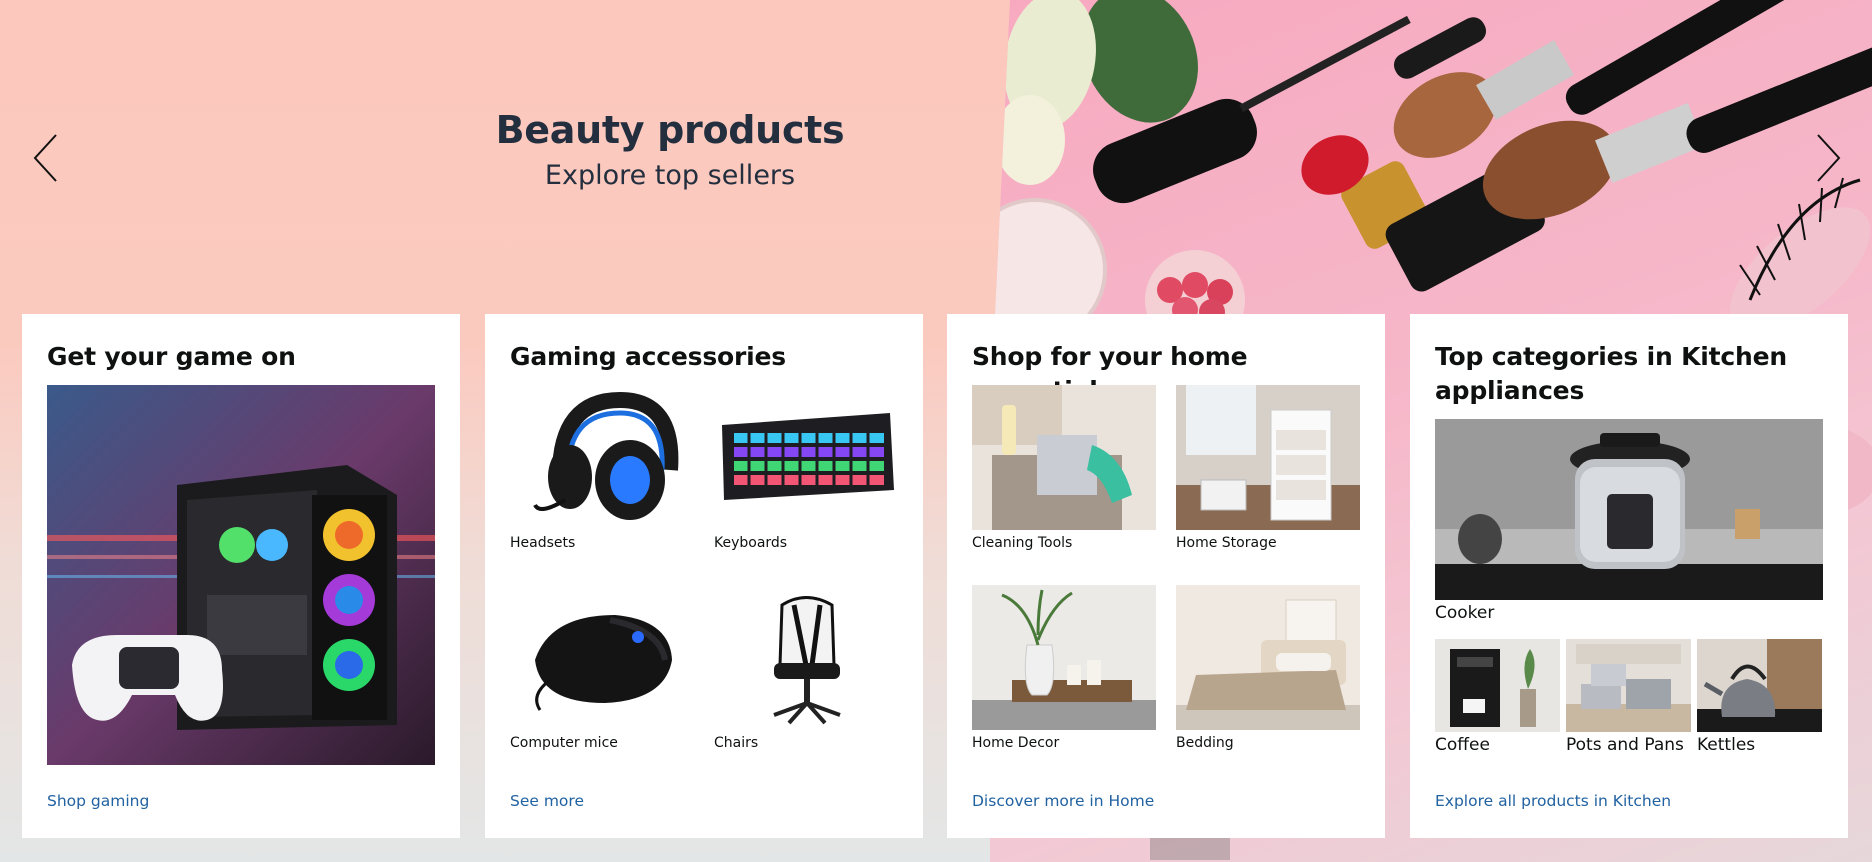 The height and width of the screenshot is (862, 1872). I want to click on chevron-left-icon, so click(45, 158).